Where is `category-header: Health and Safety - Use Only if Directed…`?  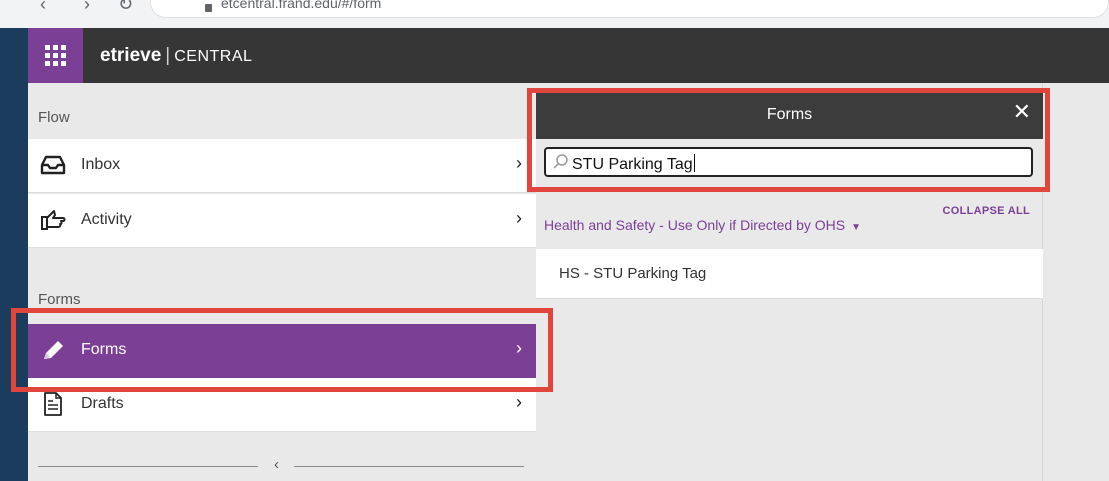 category-header: Health and Safety - Use Only if Directed… is located at coordinates (702, 225).